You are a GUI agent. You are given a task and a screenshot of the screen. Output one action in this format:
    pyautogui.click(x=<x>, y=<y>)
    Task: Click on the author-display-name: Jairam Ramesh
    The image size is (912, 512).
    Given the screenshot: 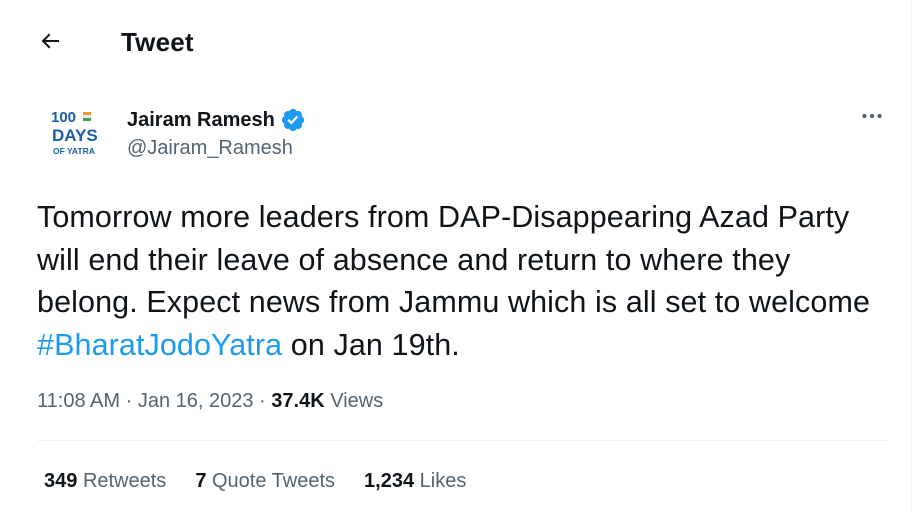 What is the action you would take?
    pyautogui.click(x=201, y=120)
    